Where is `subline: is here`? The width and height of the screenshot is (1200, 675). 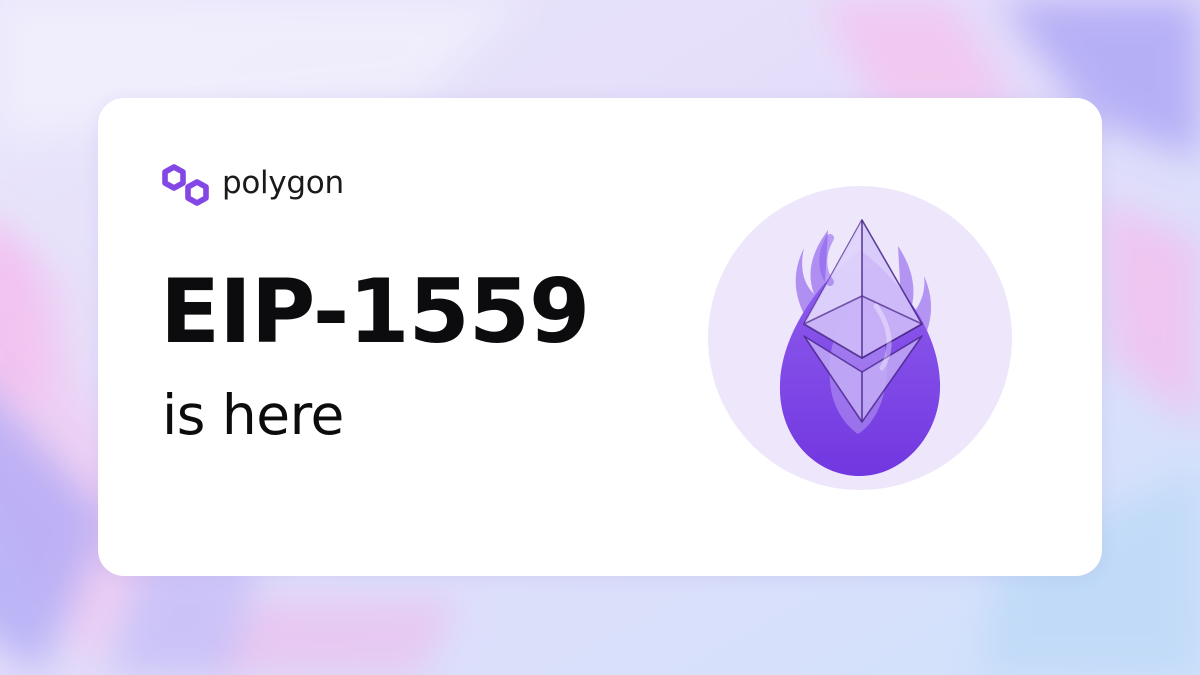 subline: is here is located at coordinates (253, 415).